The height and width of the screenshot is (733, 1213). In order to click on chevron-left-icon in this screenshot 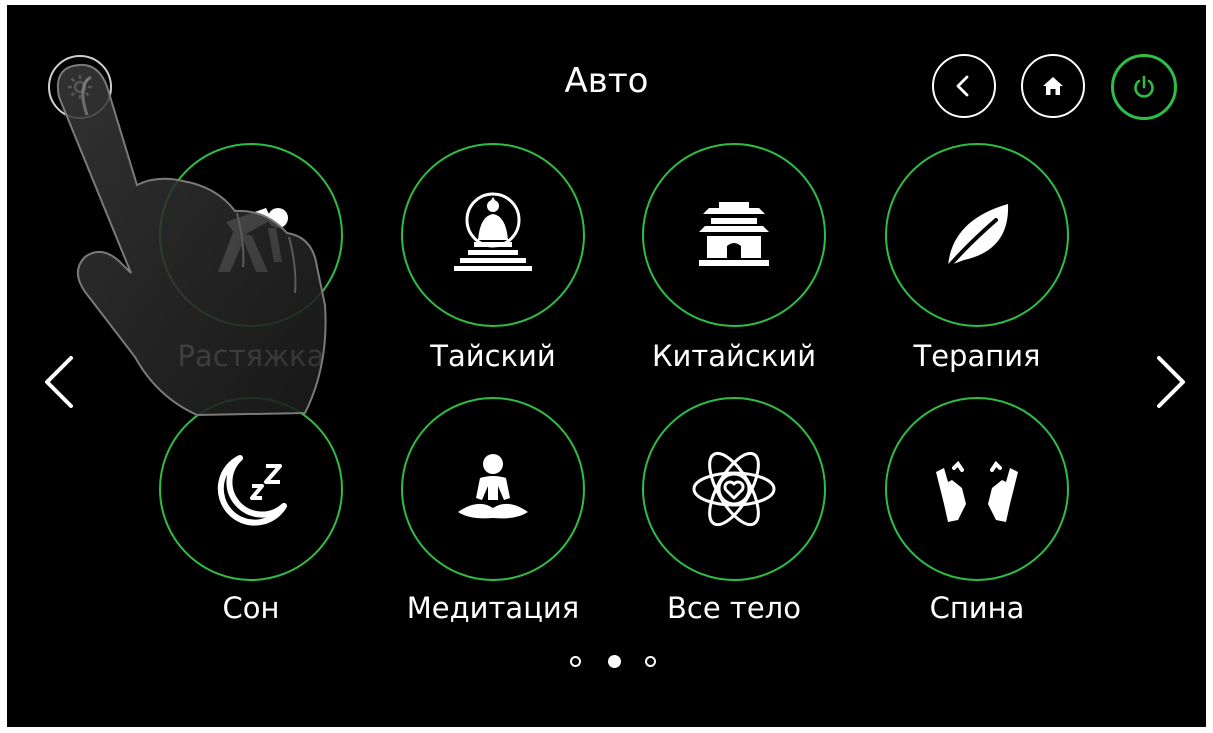, I will do `click(962, 86)`.